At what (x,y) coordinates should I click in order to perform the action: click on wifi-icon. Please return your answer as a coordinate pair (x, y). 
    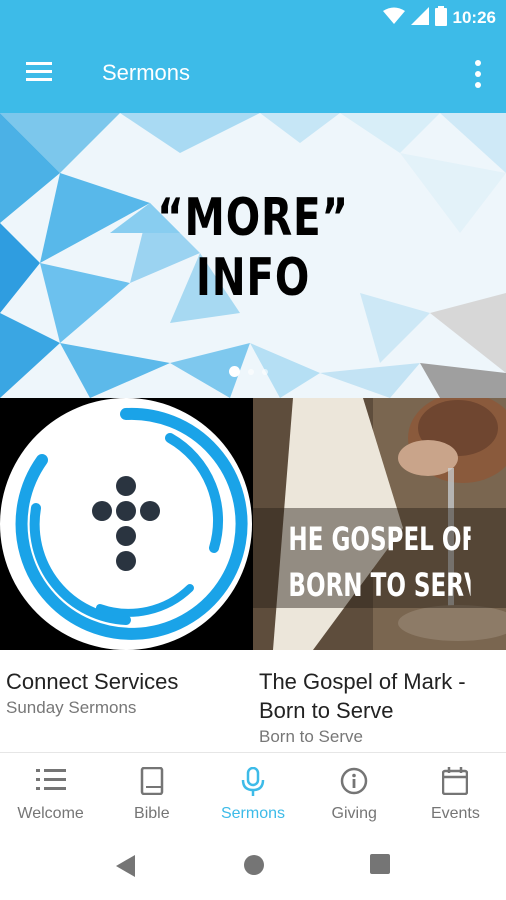
    Looking at the image, I should click on (393, 18).